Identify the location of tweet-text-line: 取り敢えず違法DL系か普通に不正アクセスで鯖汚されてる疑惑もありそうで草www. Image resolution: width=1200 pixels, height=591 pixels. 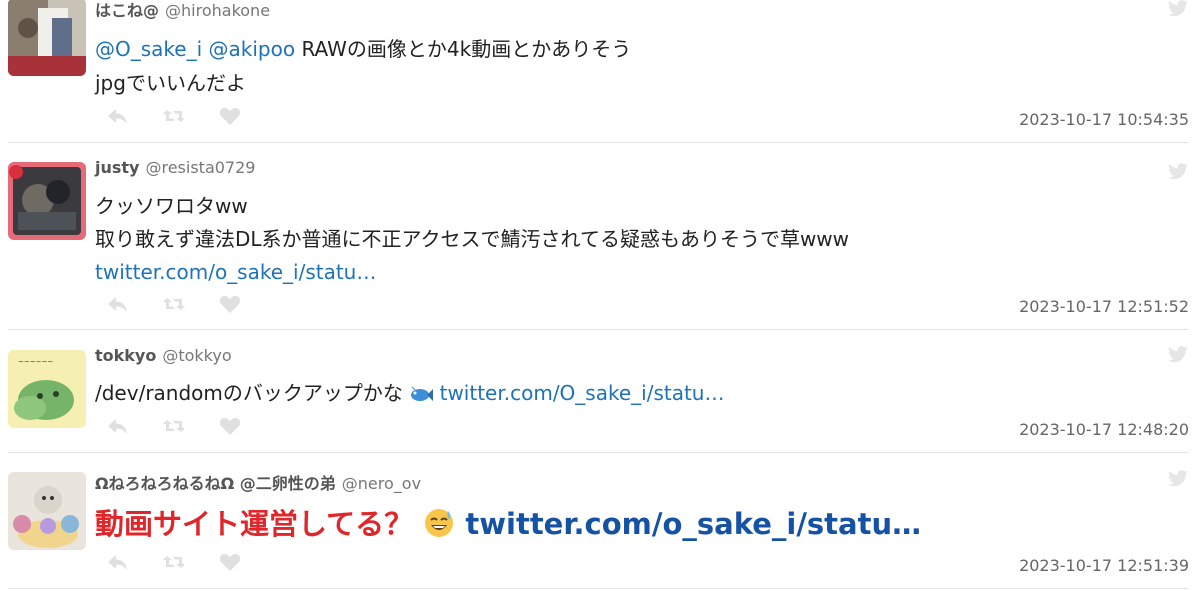
(472, 239).